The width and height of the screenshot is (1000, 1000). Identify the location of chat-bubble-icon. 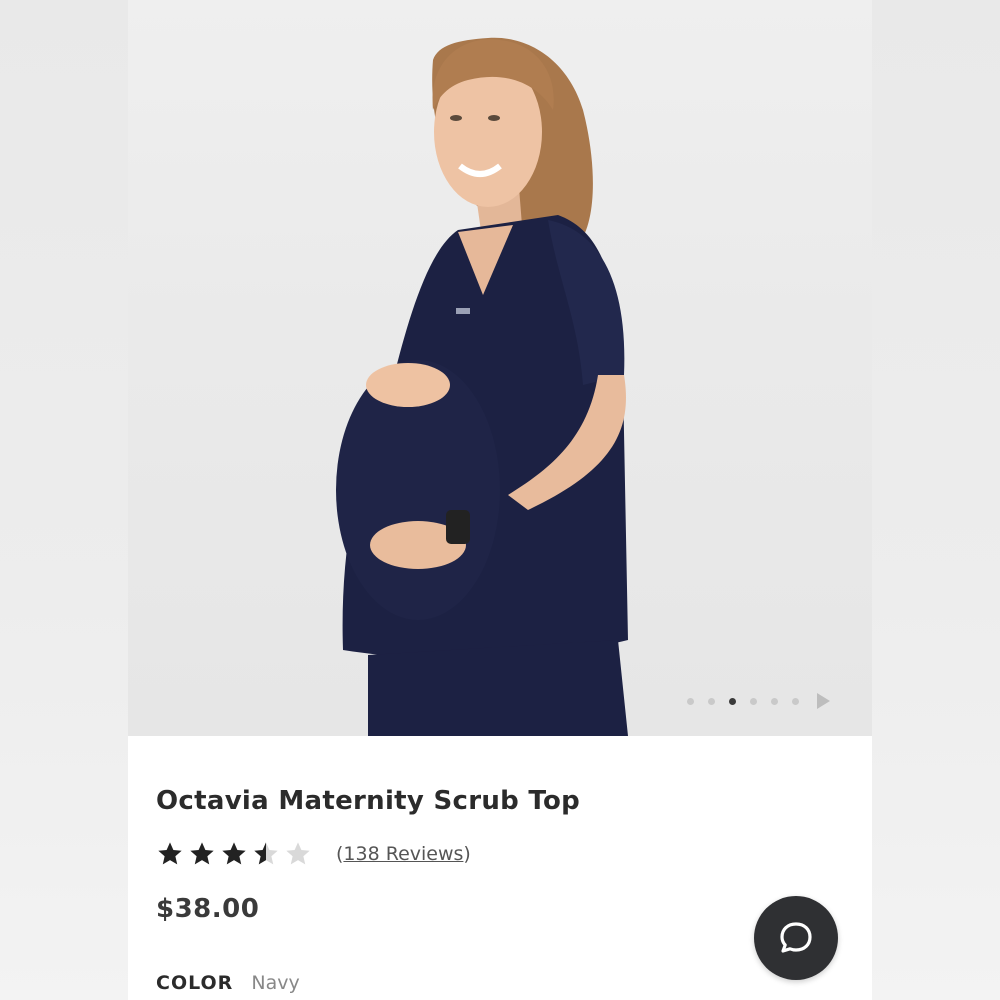
(796, 937).